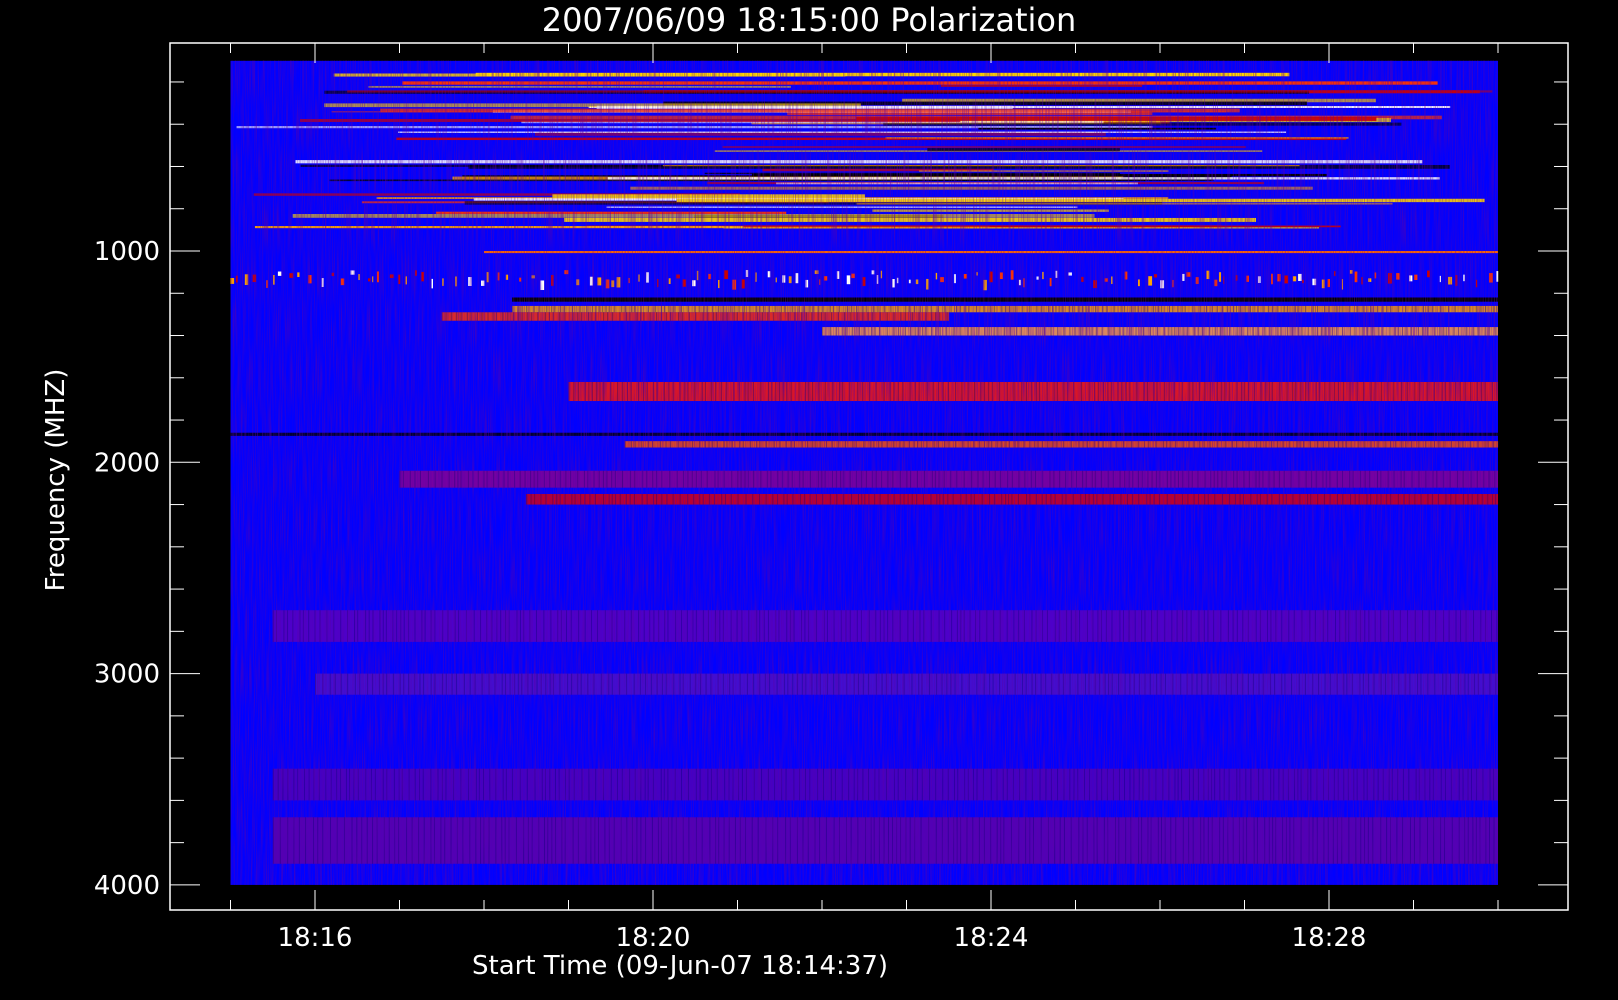  I want to click on feature-striation, so click(1498, 444).